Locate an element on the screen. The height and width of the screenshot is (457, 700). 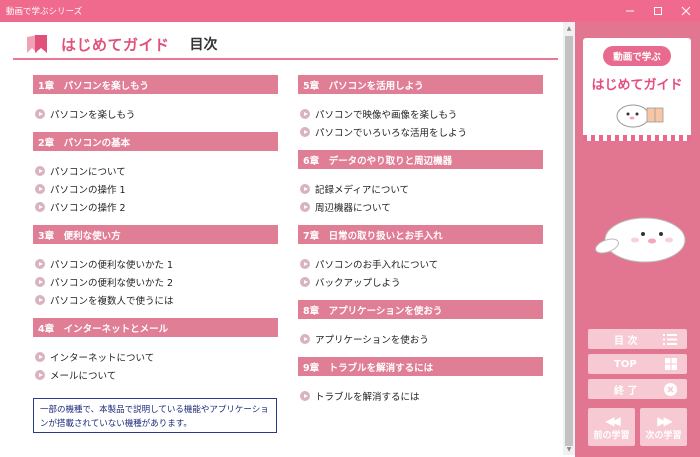
toc-item-label: トラブルを解消するには is located at coordinates (367, 397).